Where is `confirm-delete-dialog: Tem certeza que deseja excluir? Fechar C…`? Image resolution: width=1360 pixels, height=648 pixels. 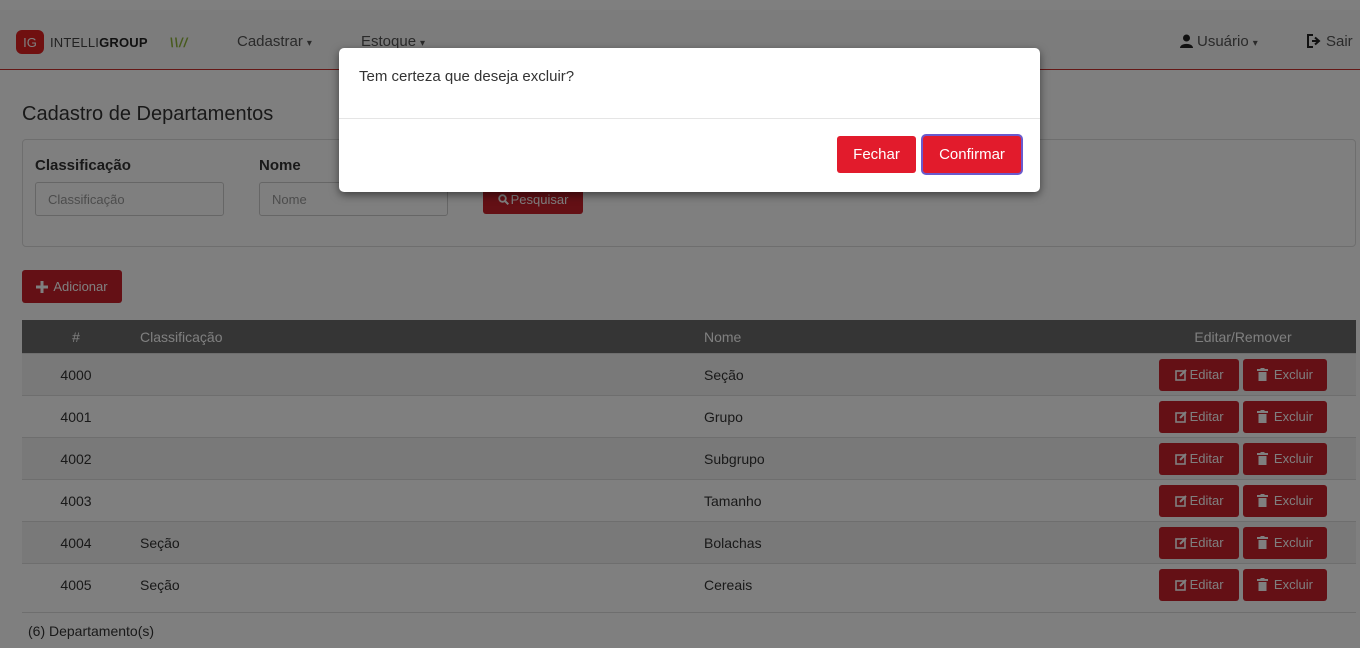 confirm-delete-dialog: Tem certeza que deseja excluir? Fechar C… is located at coordinates (689, 120).